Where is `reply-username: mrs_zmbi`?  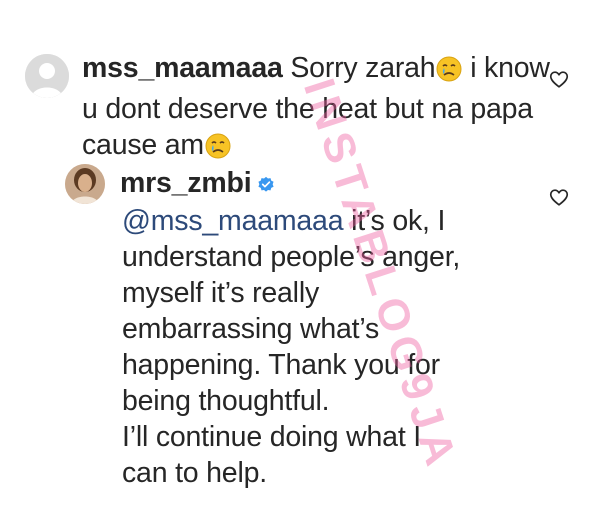 reply-username: mrs_zmbi is located at coordinates (186, 183).